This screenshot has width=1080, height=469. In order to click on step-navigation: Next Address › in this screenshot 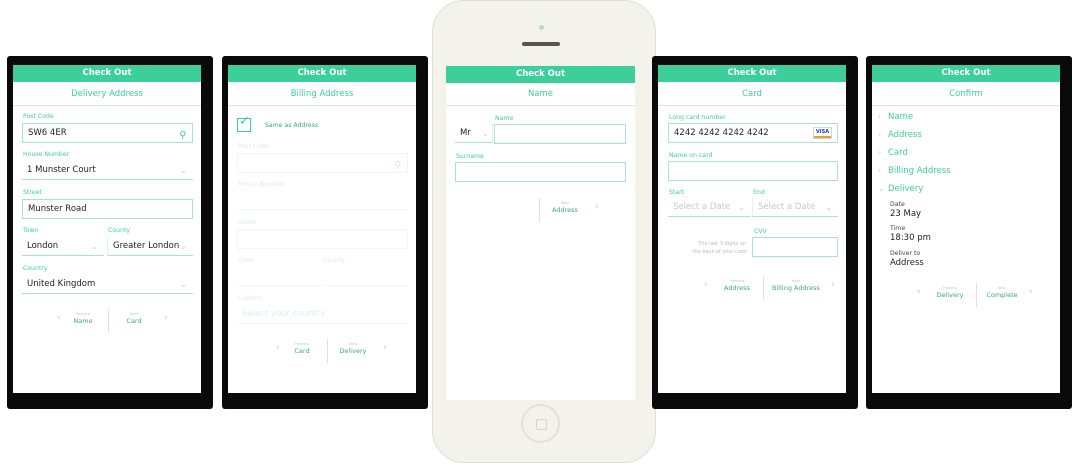, I will do `click(579, 209)`.